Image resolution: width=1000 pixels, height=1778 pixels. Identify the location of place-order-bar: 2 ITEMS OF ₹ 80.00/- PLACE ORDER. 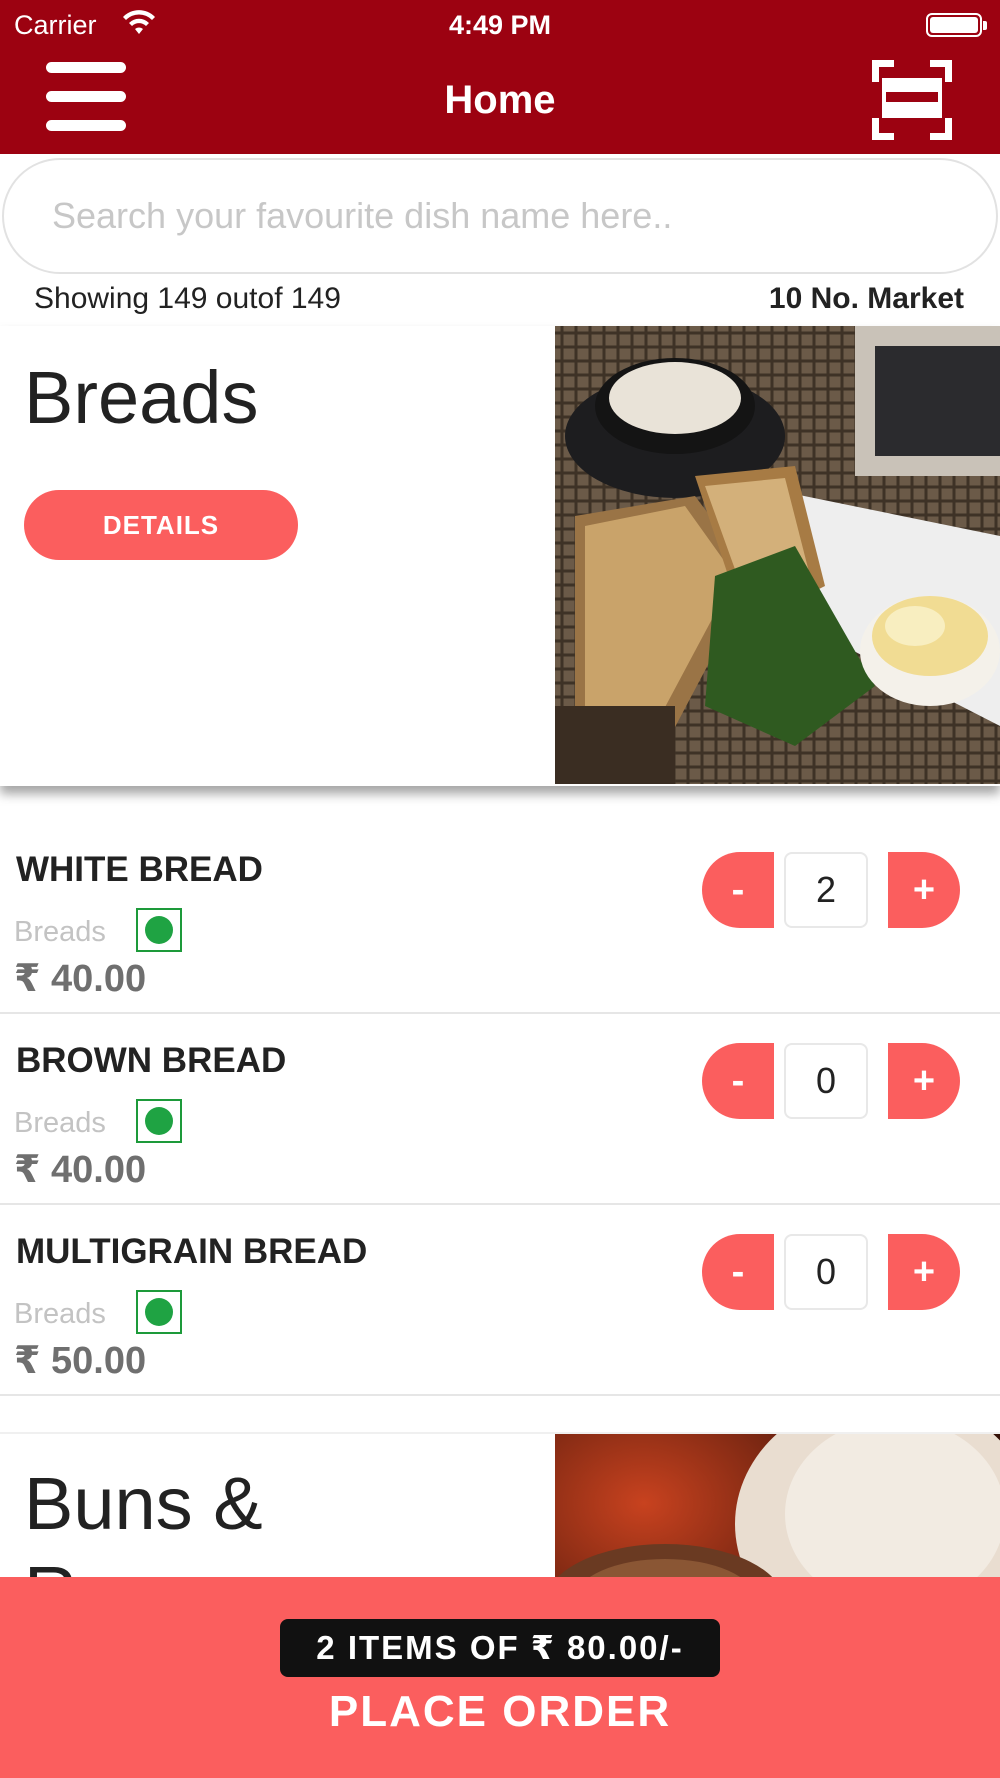
(500, 1677).